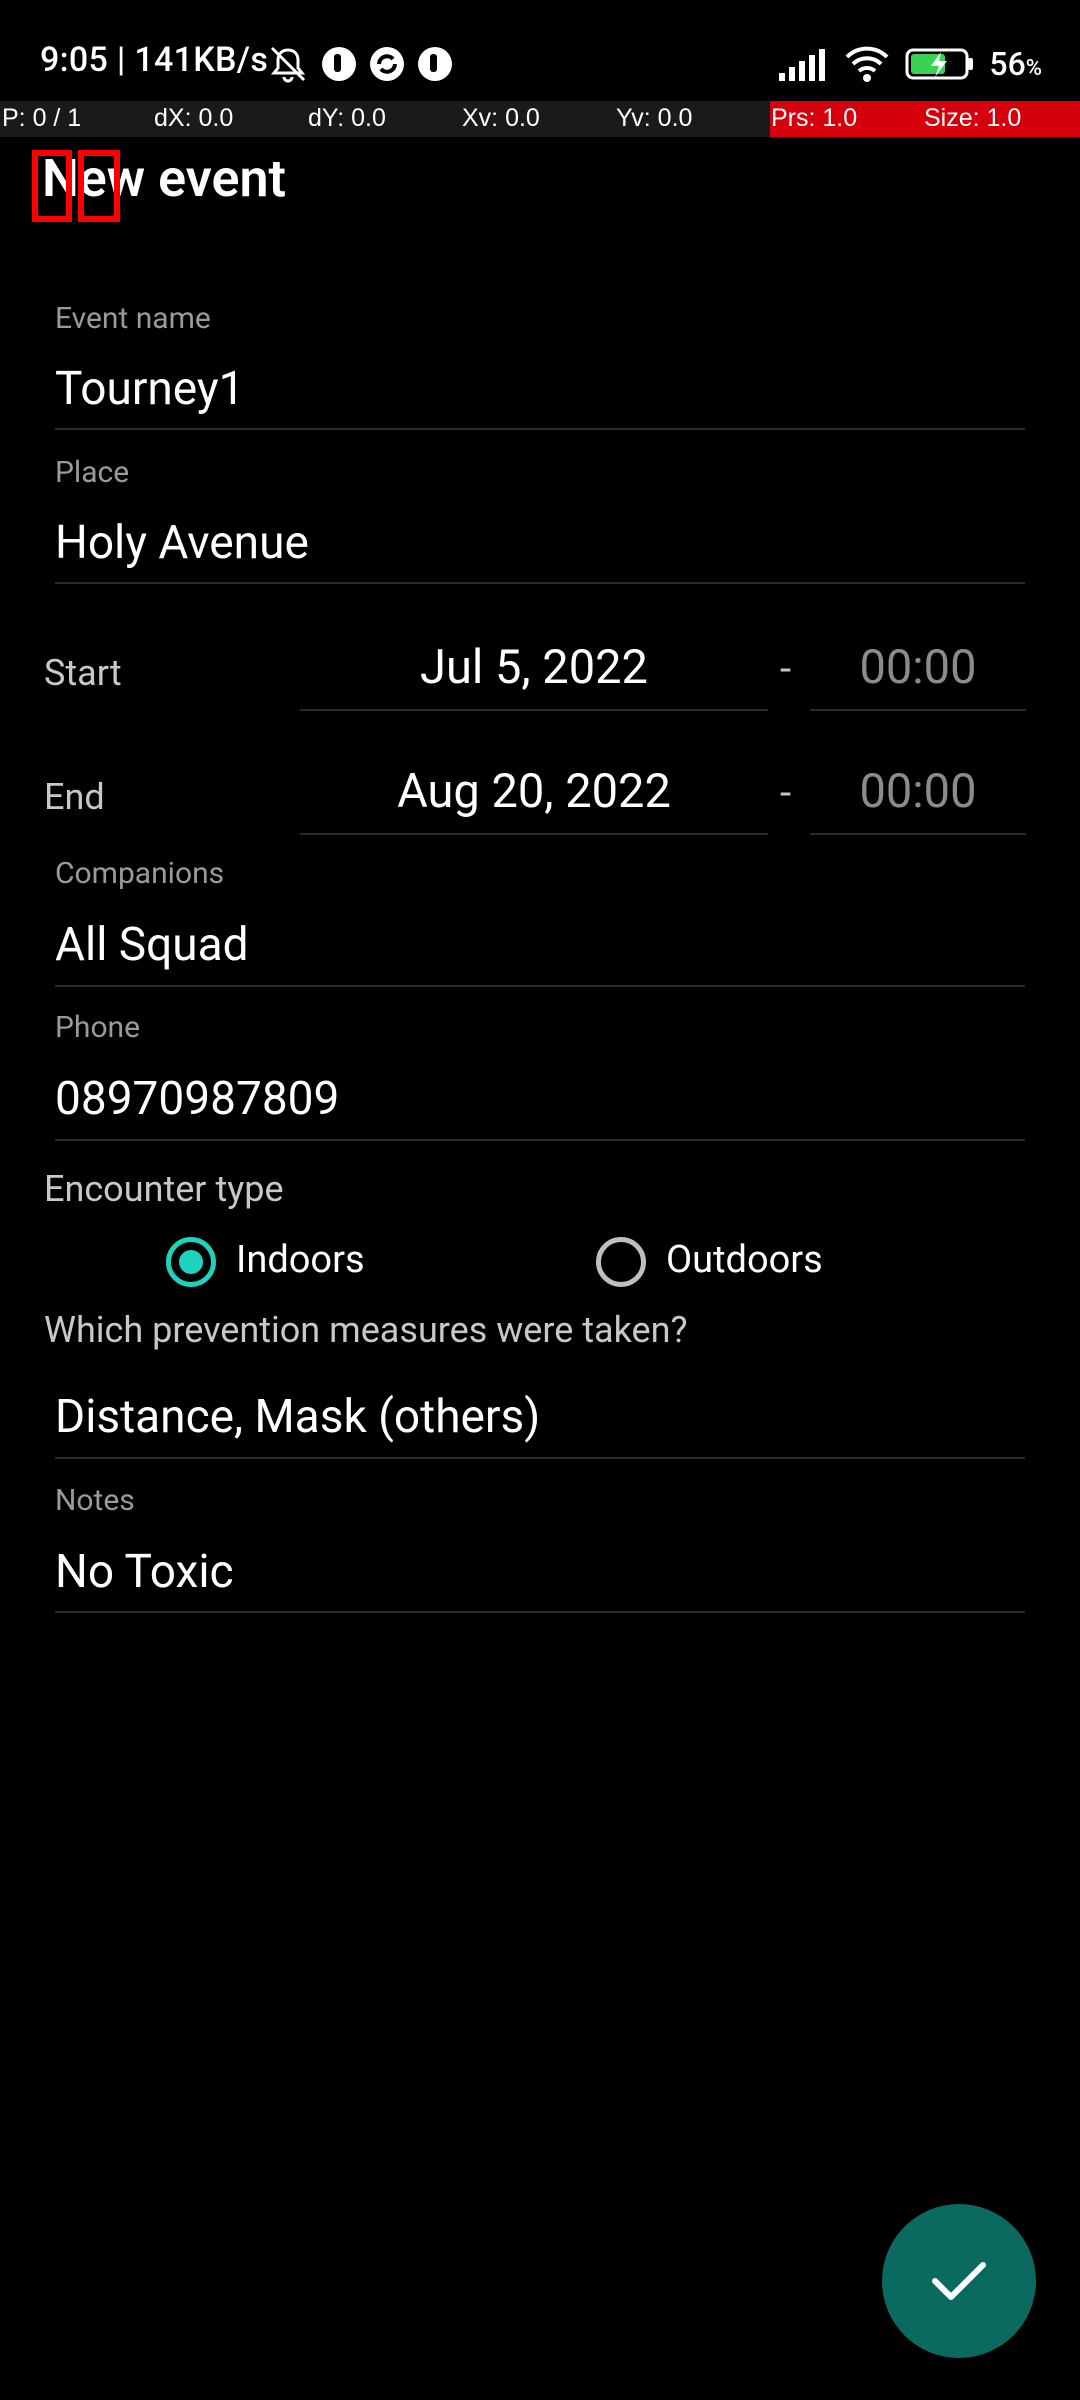  Describe the element at coordinates (387, 64) in the screenshot. I see `sync-notification-icon` at that location.